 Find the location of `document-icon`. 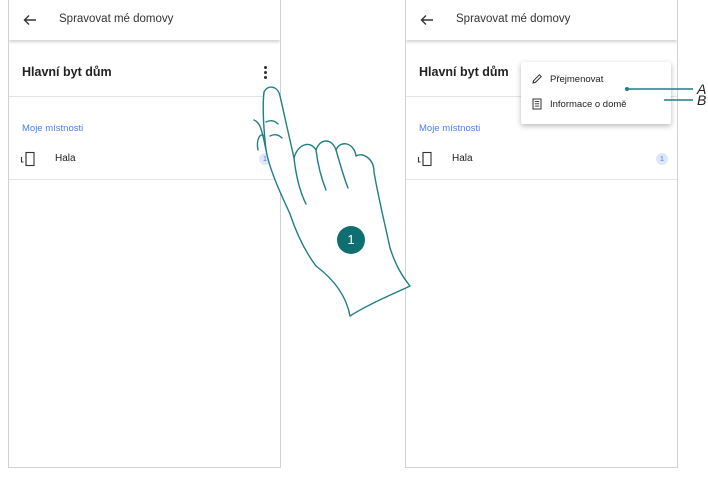

document-icon is located at coordinates (537, 104).